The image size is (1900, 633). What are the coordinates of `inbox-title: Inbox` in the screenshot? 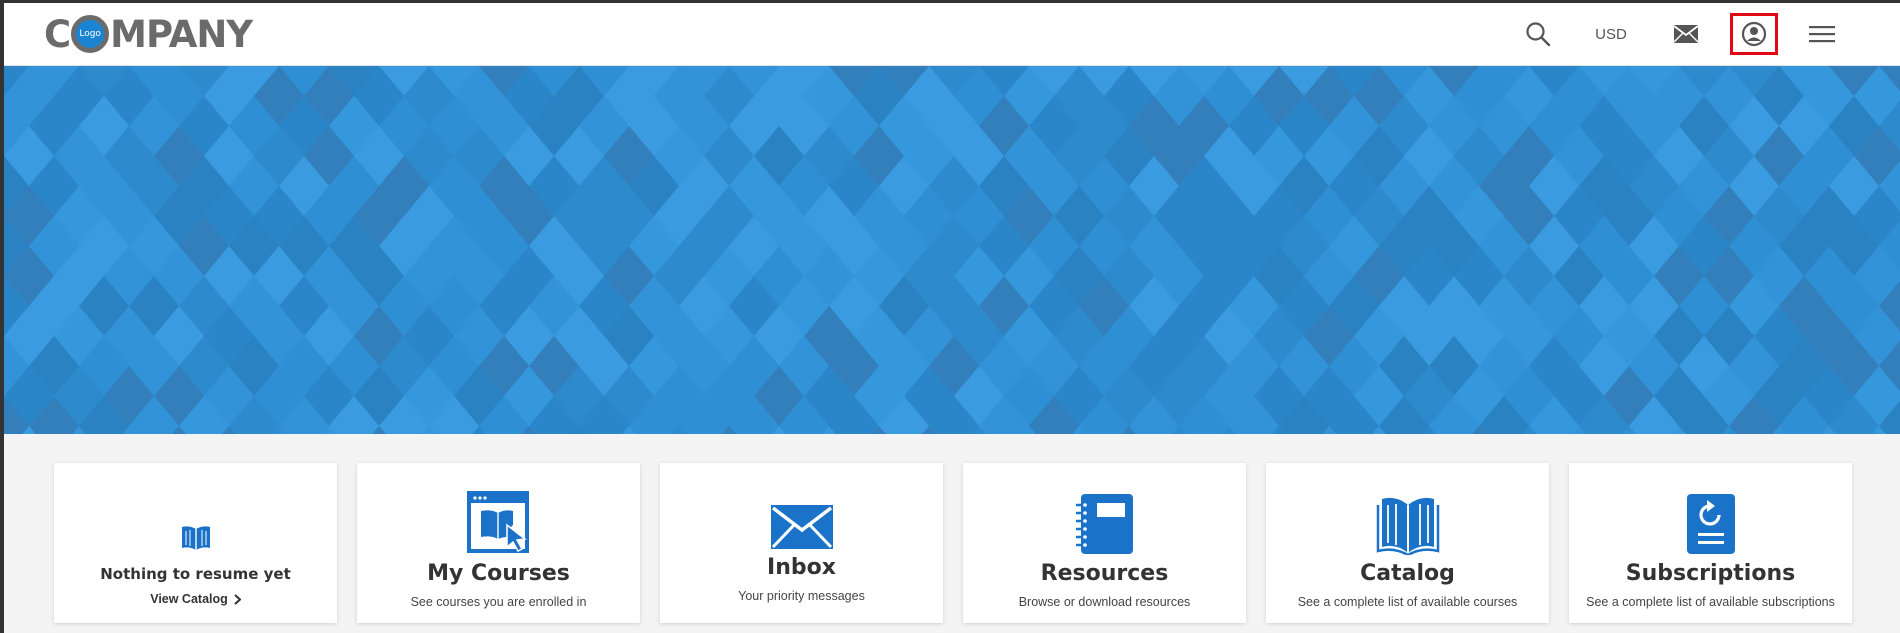 It's located at (801, 567).